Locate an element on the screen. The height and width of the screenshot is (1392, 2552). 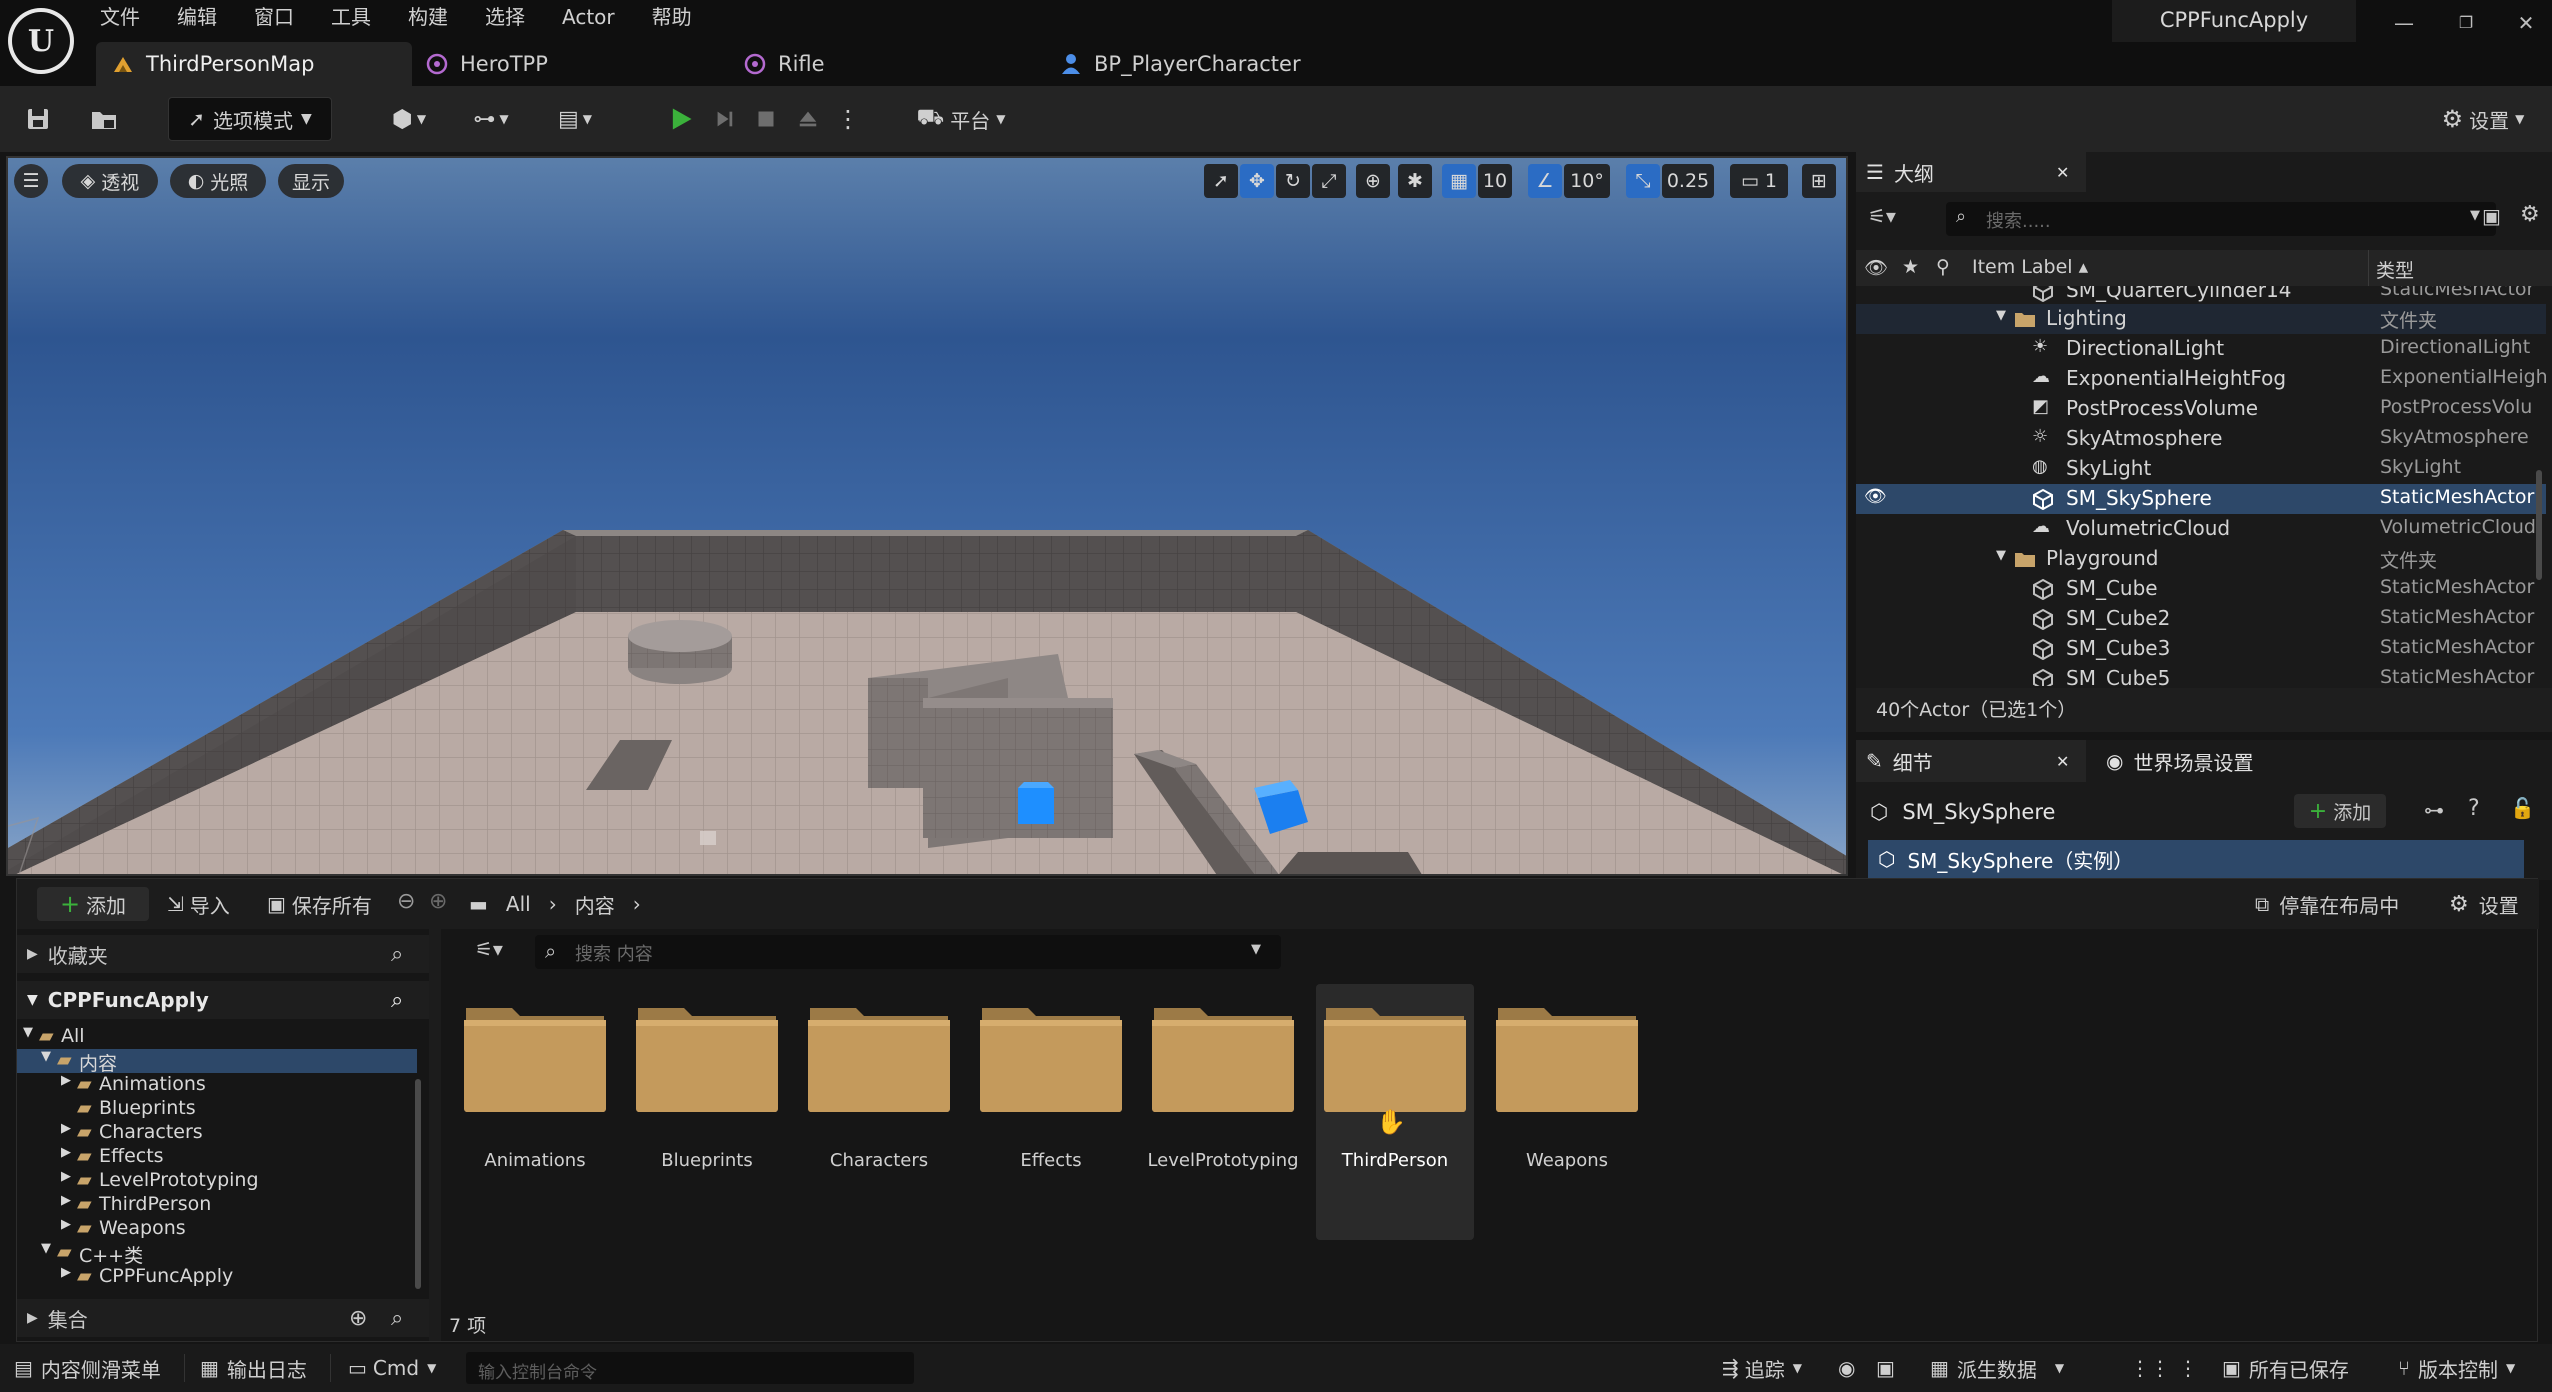
rotate-icon: ↻ is located at coordinates (1293, 181).